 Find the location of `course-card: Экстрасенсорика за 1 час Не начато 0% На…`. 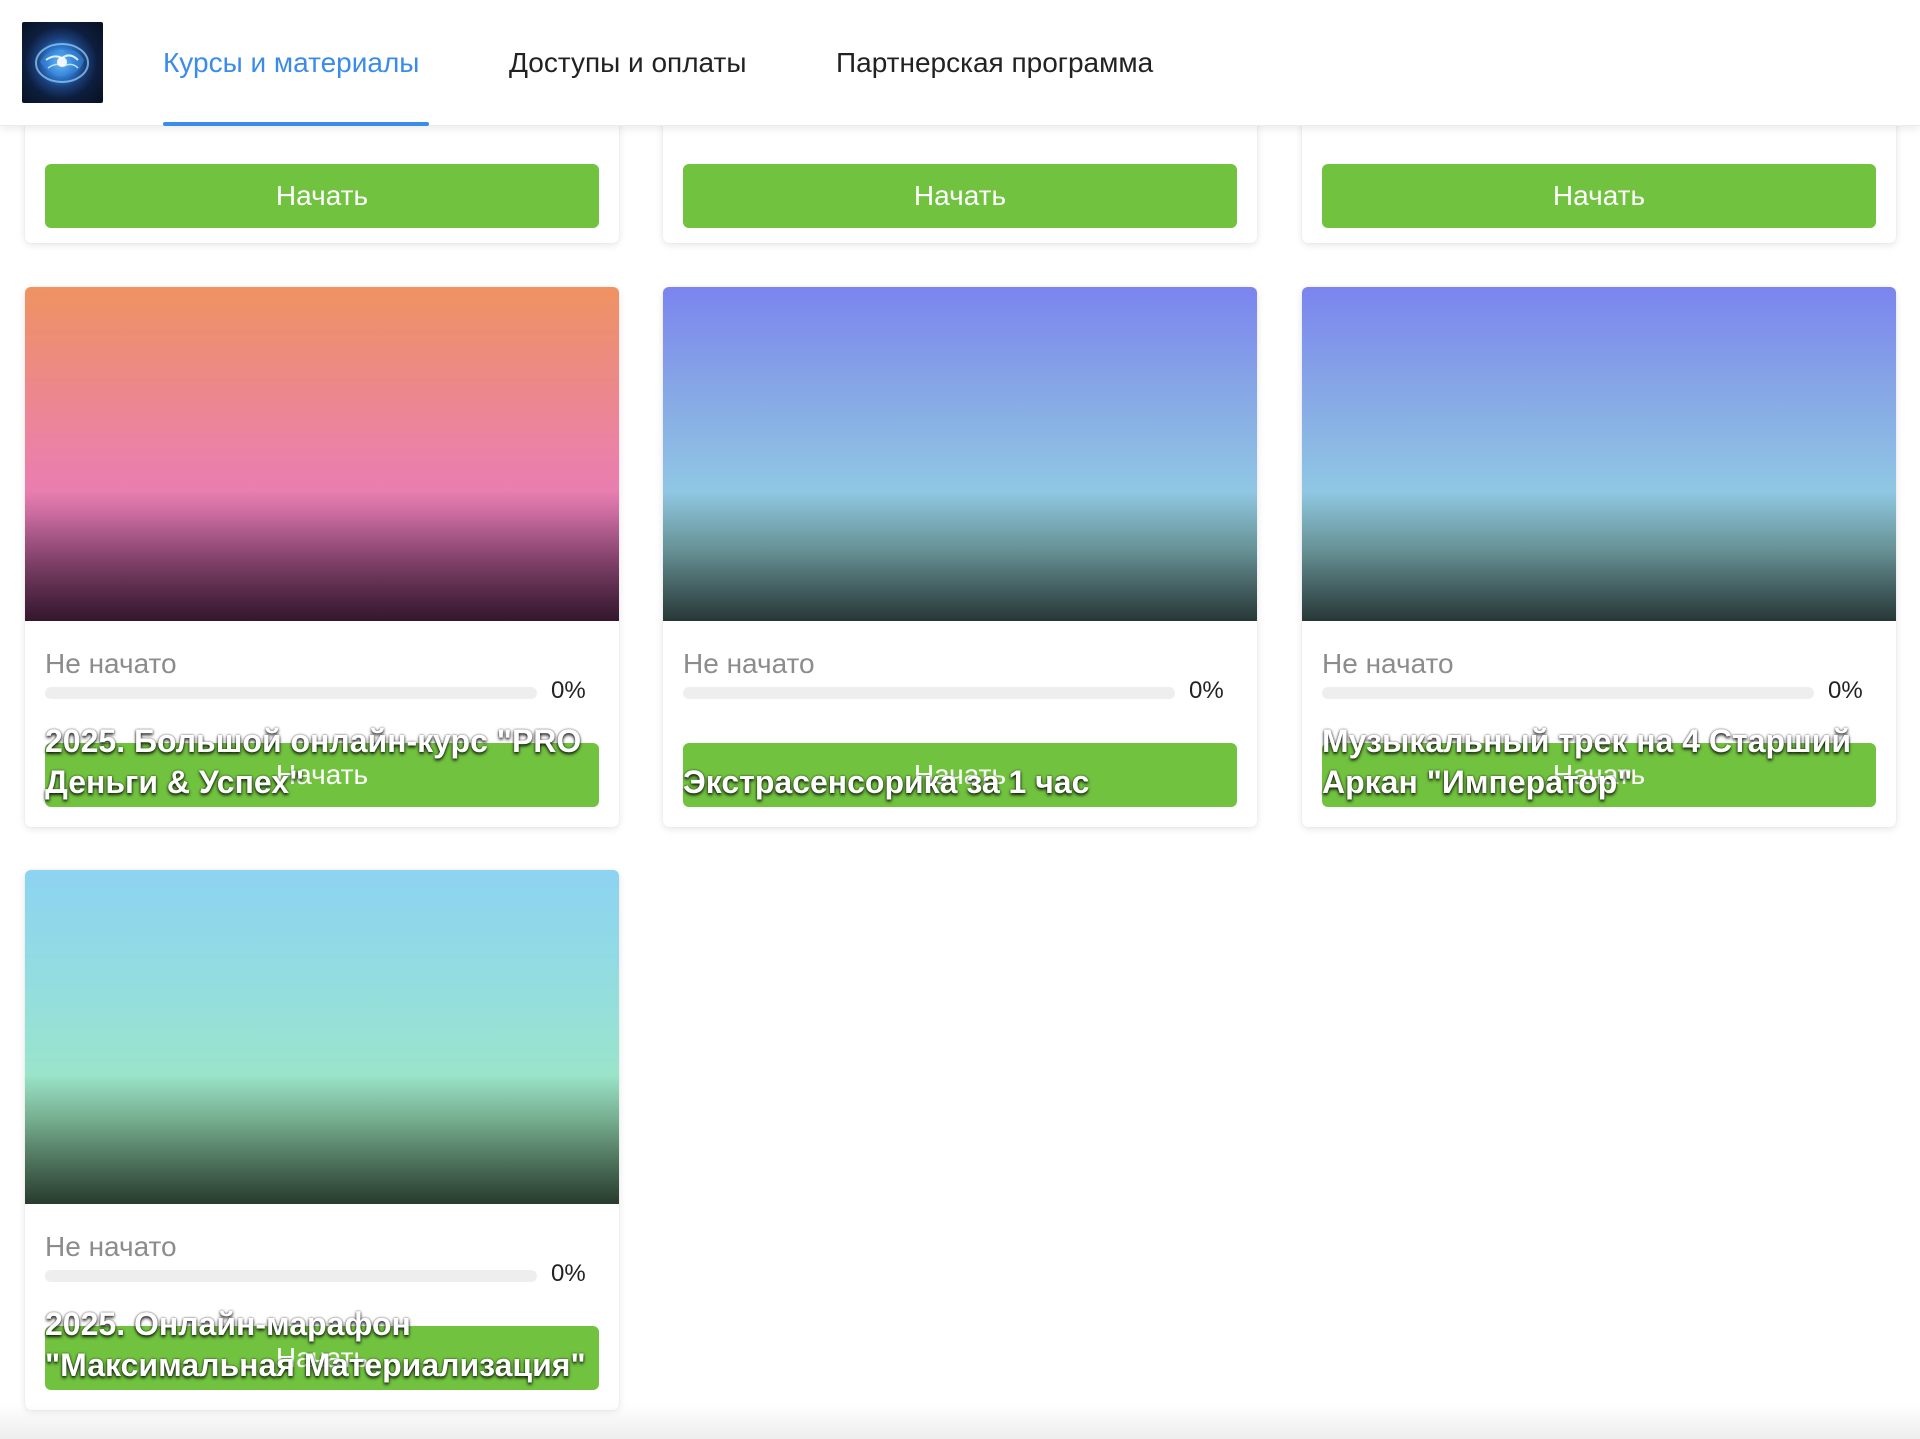

course-card: Экстрасенсорика за 1 час Не начато 0% На… is located at coordinates (960, 557).